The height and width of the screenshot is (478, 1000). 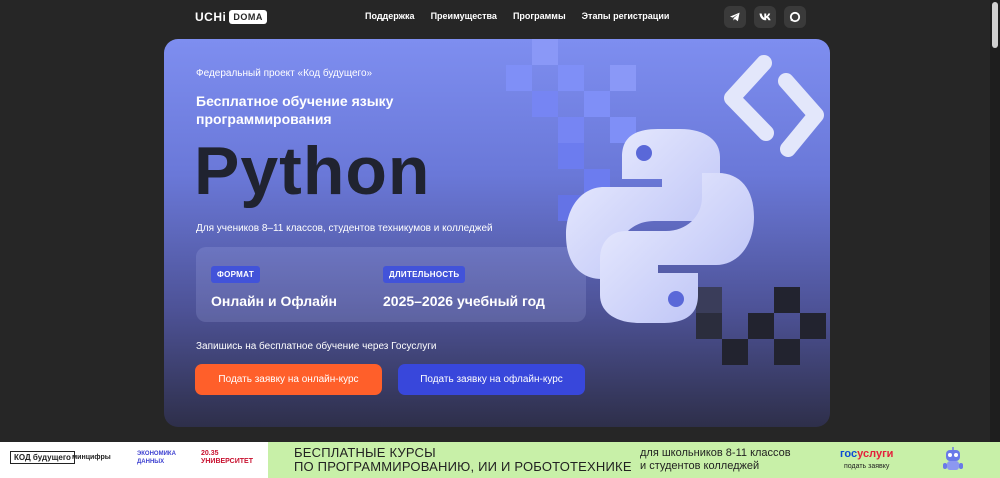 I want to click on code-brackets-icon, so click(x=774, y=106).